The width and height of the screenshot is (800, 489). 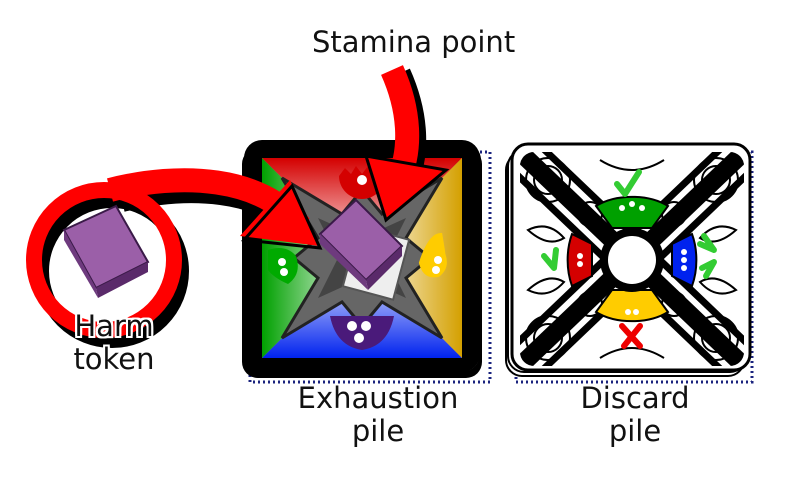 I want to click on exhaustion-pile-label: Exhaustion pile, so click(x=378, y=414).